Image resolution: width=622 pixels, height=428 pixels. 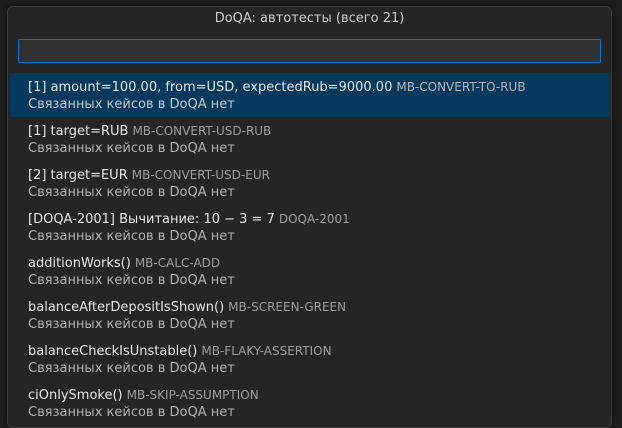 What do you see at coordinates (75, 395) in the screenshot?
I see `item-label: ciOnlySmoke()` at bounding box center [75, 395].